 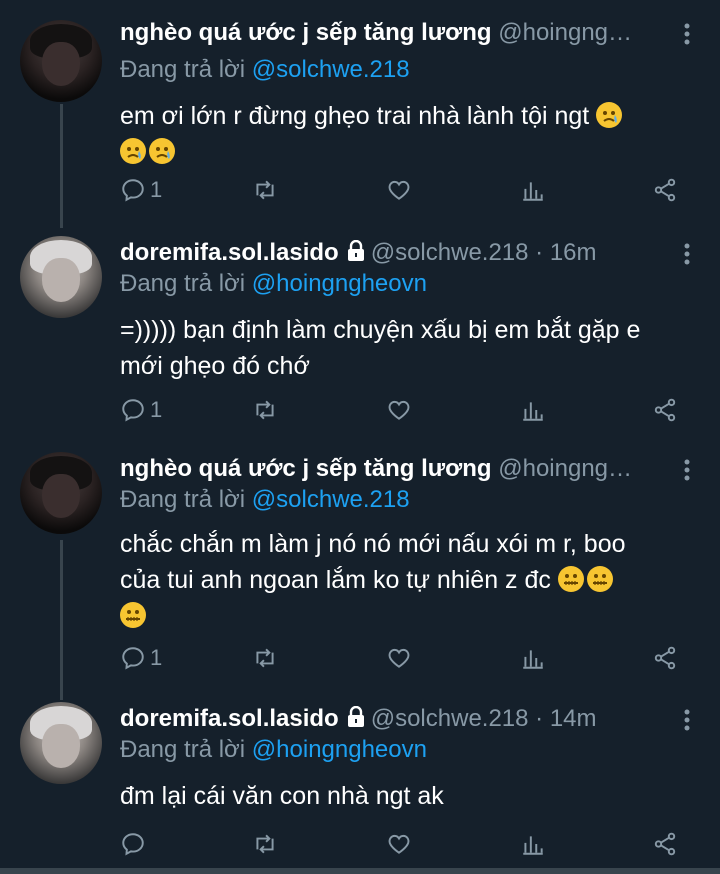 I want to click on tweet-header: doremifa.sol.lasido @solchwe.218 · 14m, so click(x=400, y=720).